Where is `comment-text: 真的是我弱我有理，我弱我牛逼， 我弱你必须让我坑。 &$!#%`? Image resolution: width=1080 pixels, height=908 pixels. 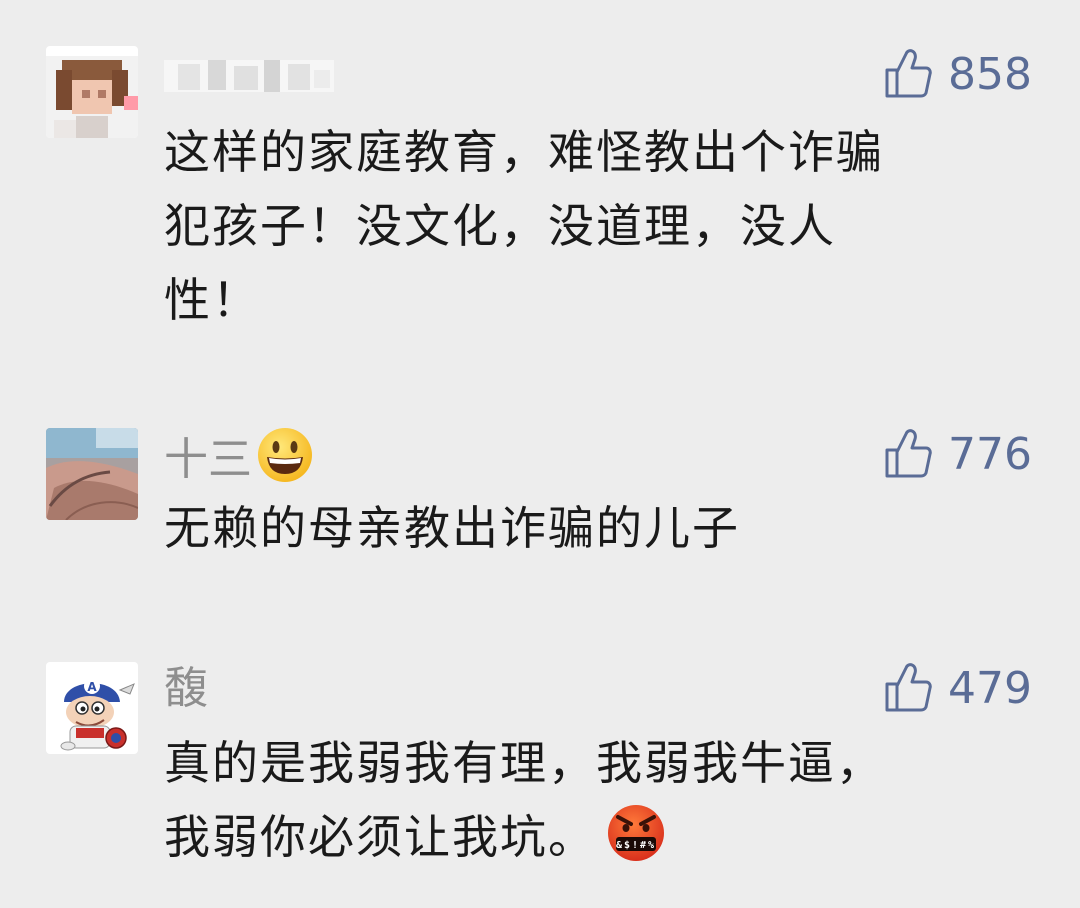 comment-text: 真的是我弱我有理，我弱我牛逼， 我弱你必须让我坑。 &$!#% is located at coordinates (594, 800).